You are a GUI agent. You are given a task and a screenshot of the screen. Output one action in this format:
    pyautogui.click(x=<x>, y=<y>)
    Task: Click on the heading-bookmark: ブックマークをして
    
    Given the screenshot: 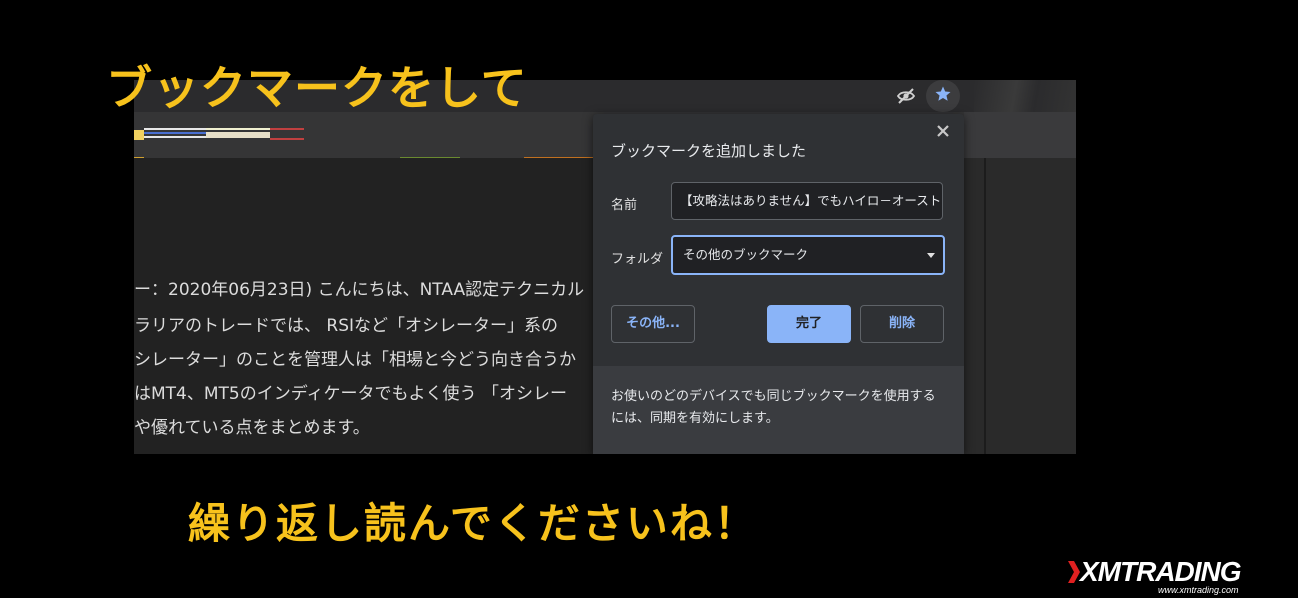 What is the action you would take?
    pyautogui.click(x=317, y=88)
    